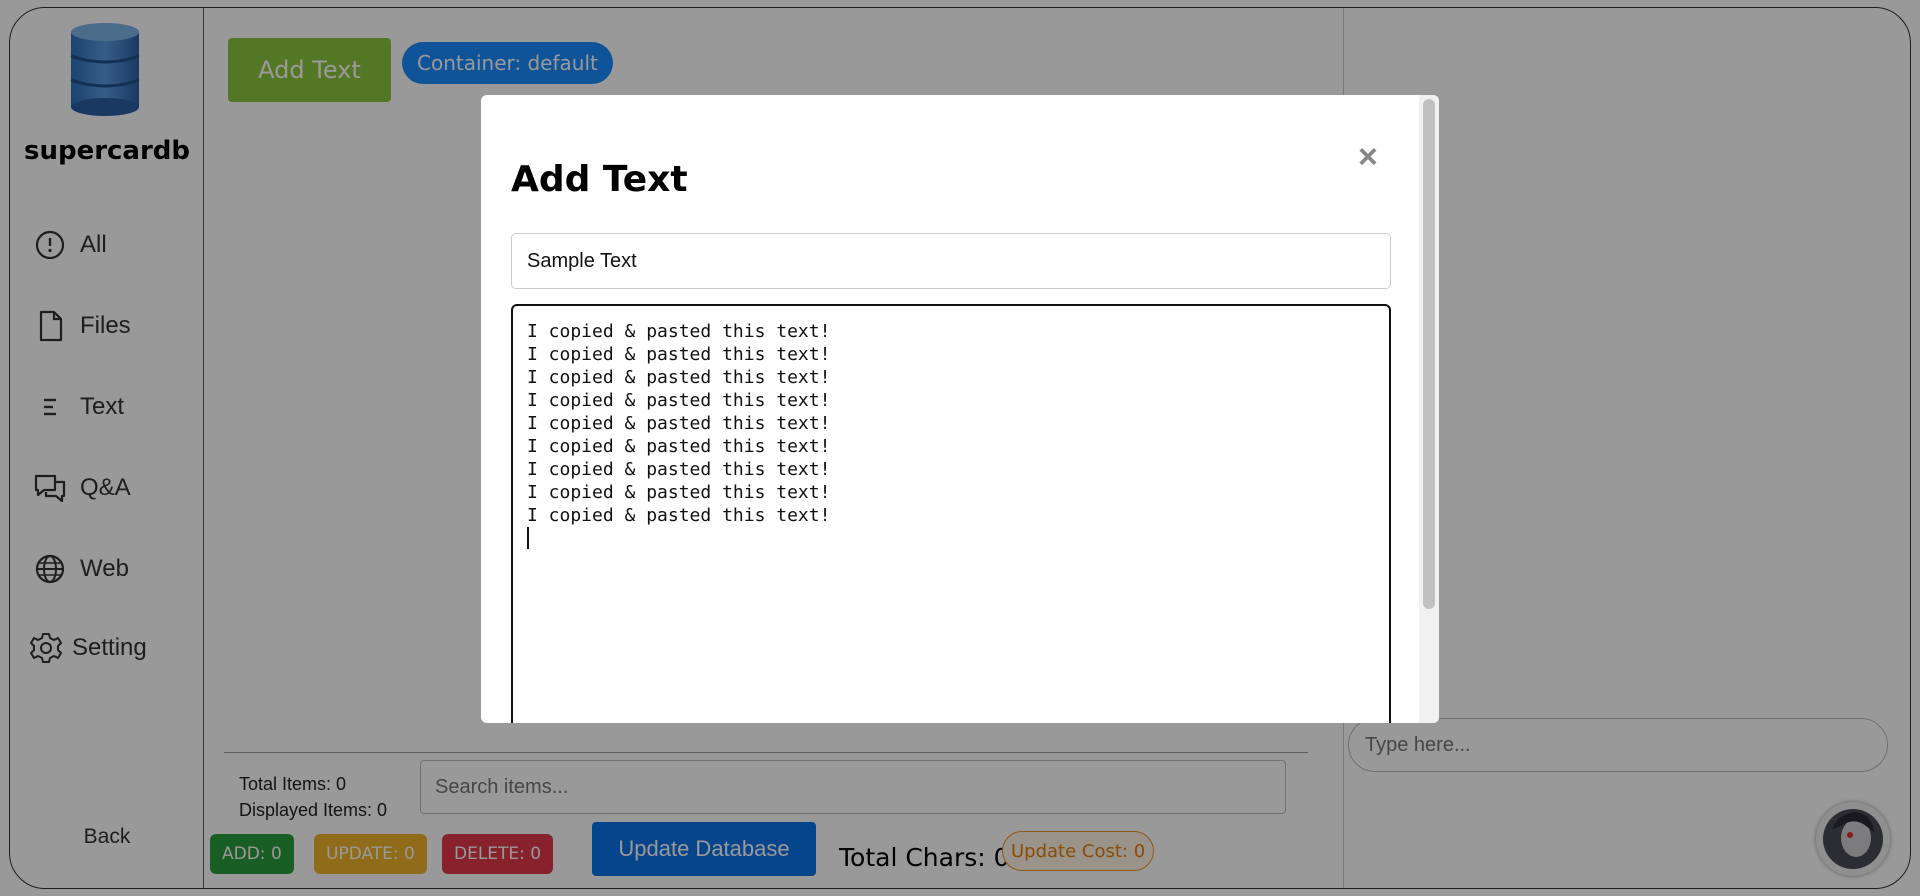 This screenshot has width=1920, height=896. Describe the element at coordinates (1368, 157) in the screenshot. I see `close-icon: ×` at that location.